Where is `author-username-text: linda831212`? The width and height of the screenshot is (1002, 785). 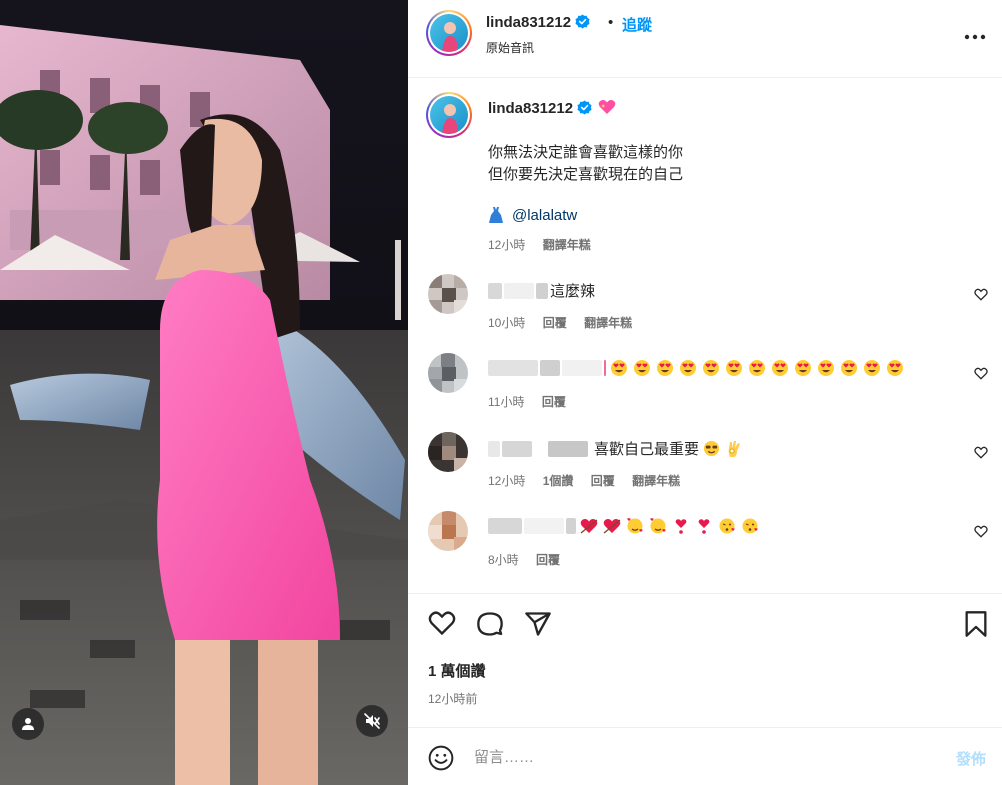 author-username-text: linda831212 is located at coordinates (528, 22).